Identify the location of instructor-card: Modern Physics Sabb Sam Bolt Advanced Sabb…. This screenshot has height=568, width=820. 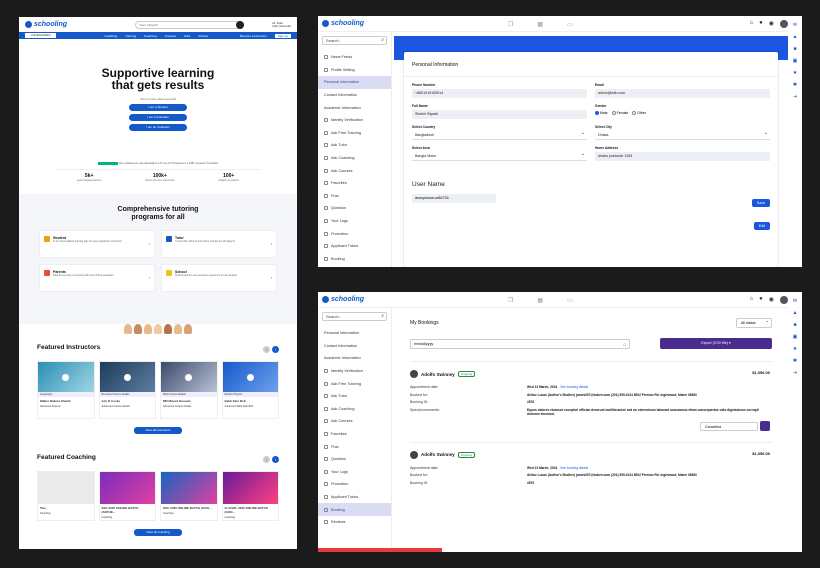
(250, 390).